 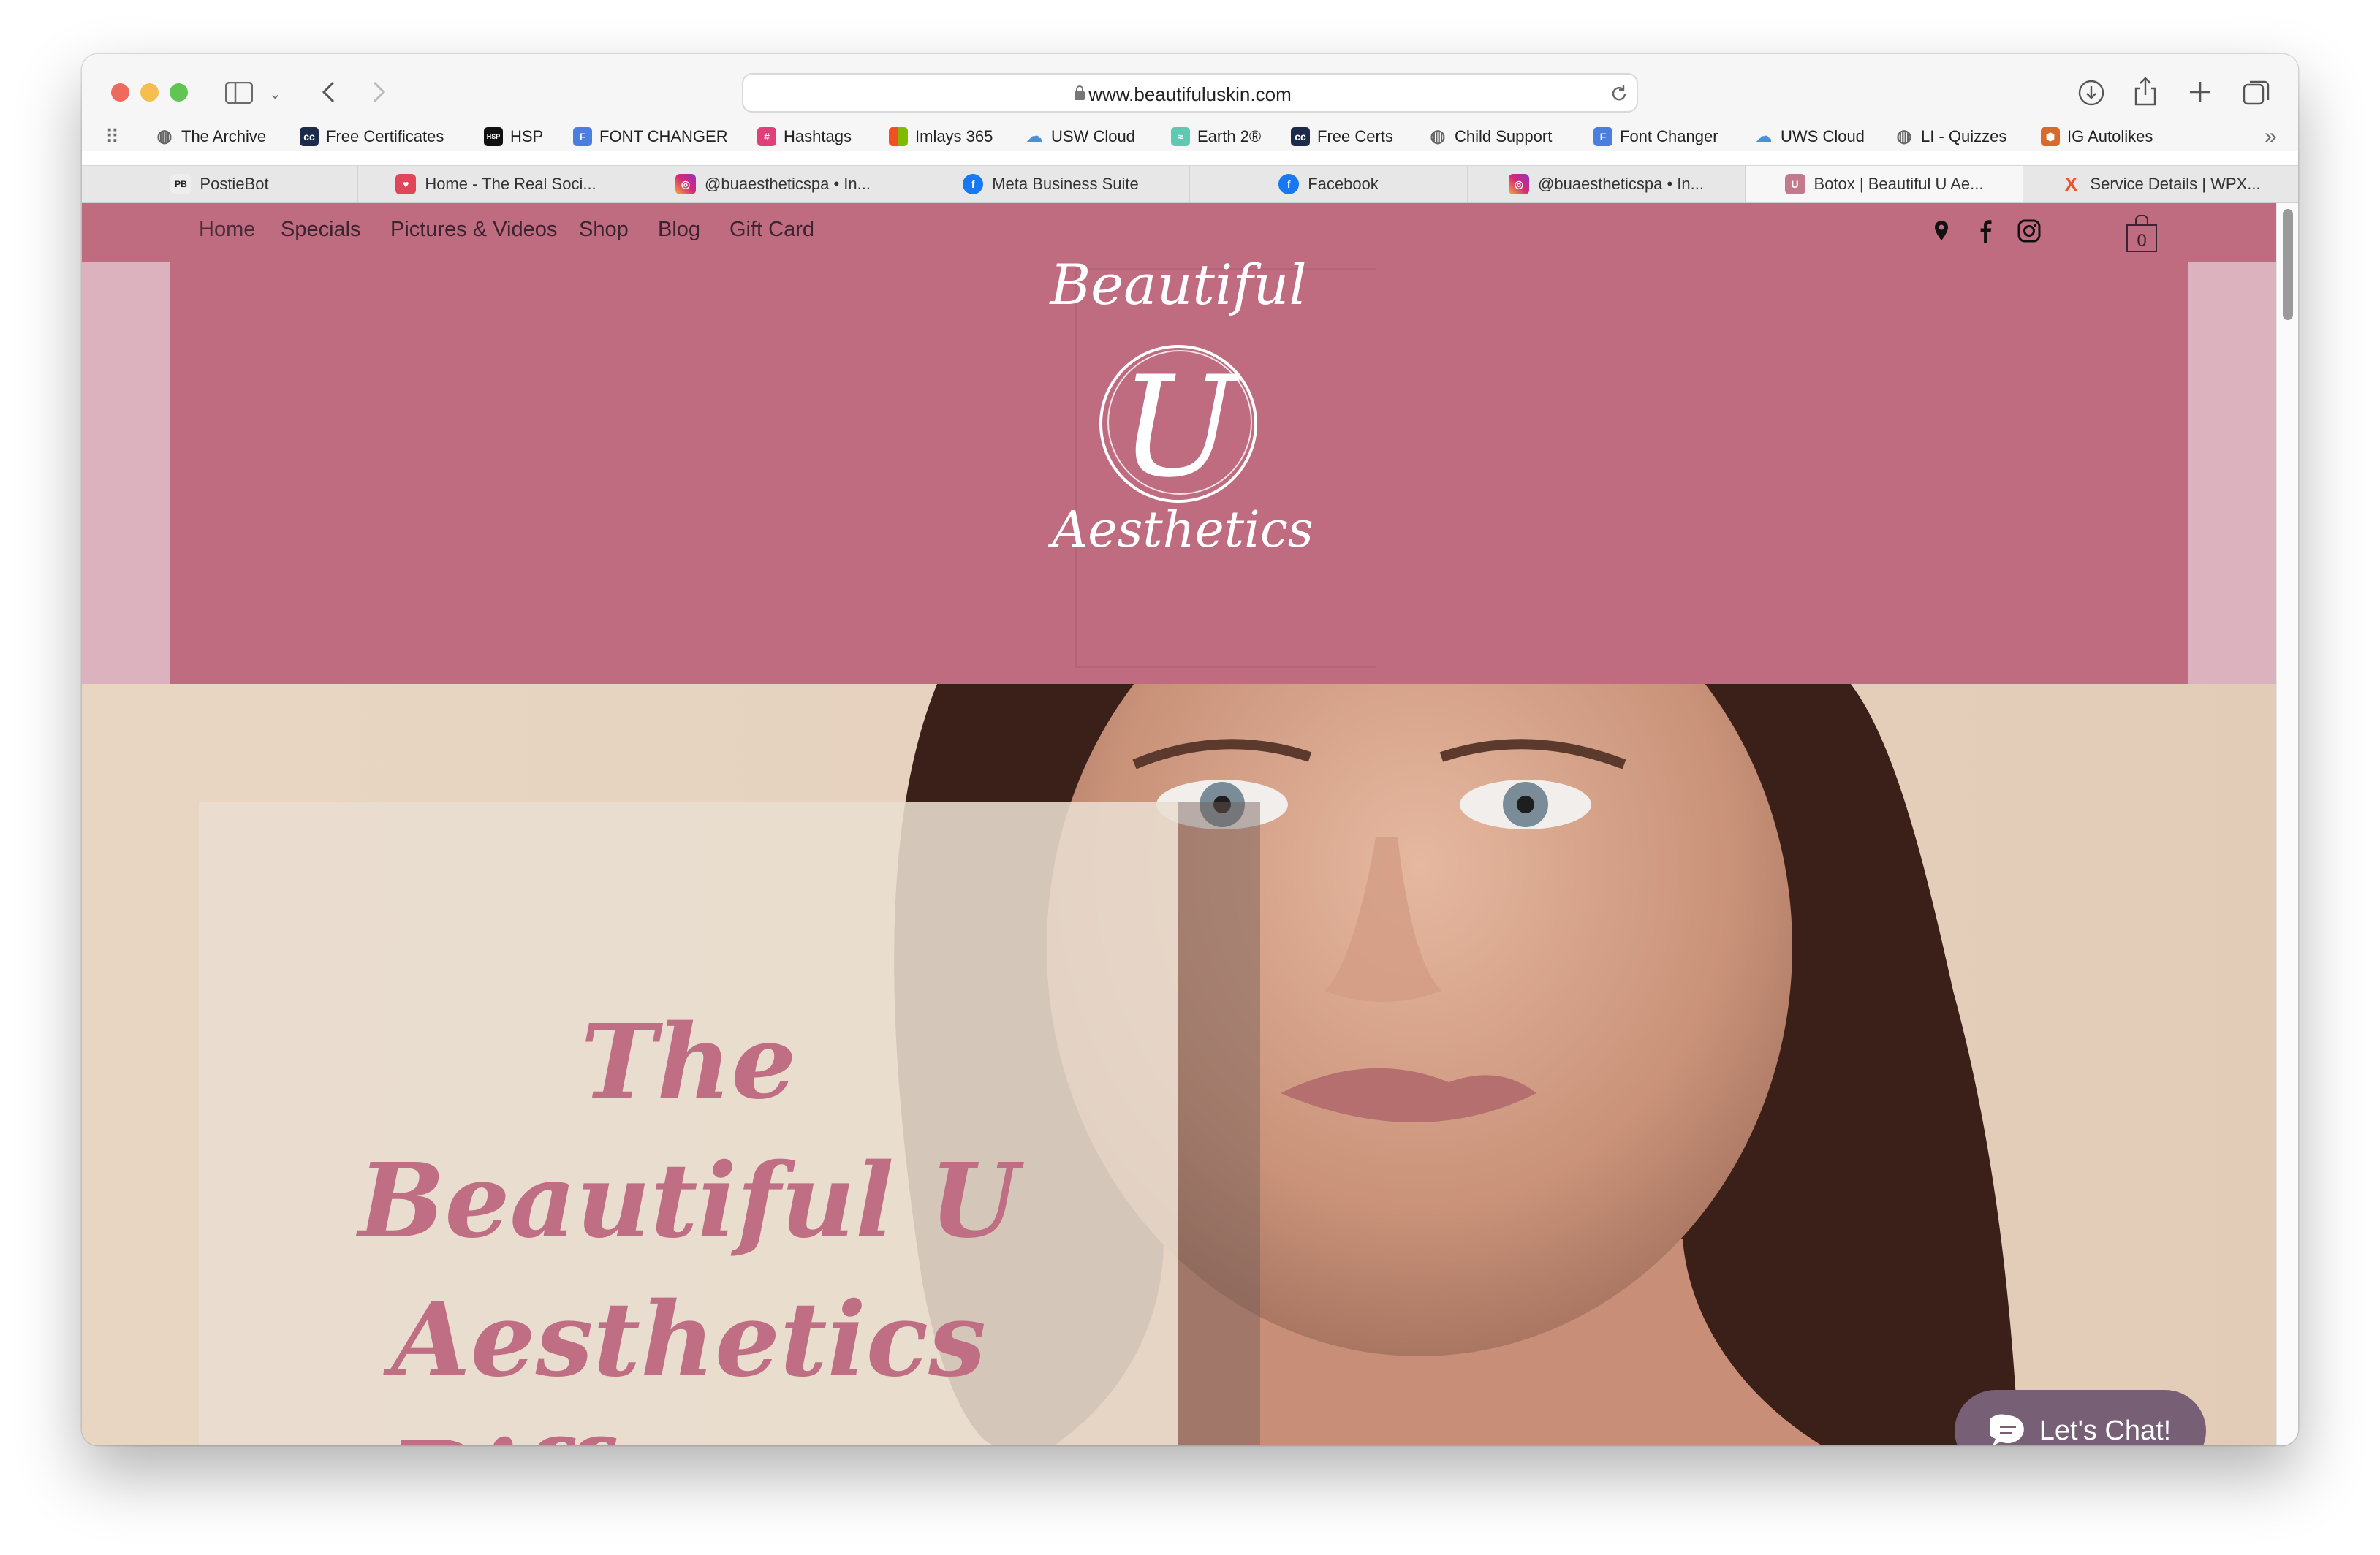 I want to click on bookmark-item: # Hashtags, so click(x=804, y=136).